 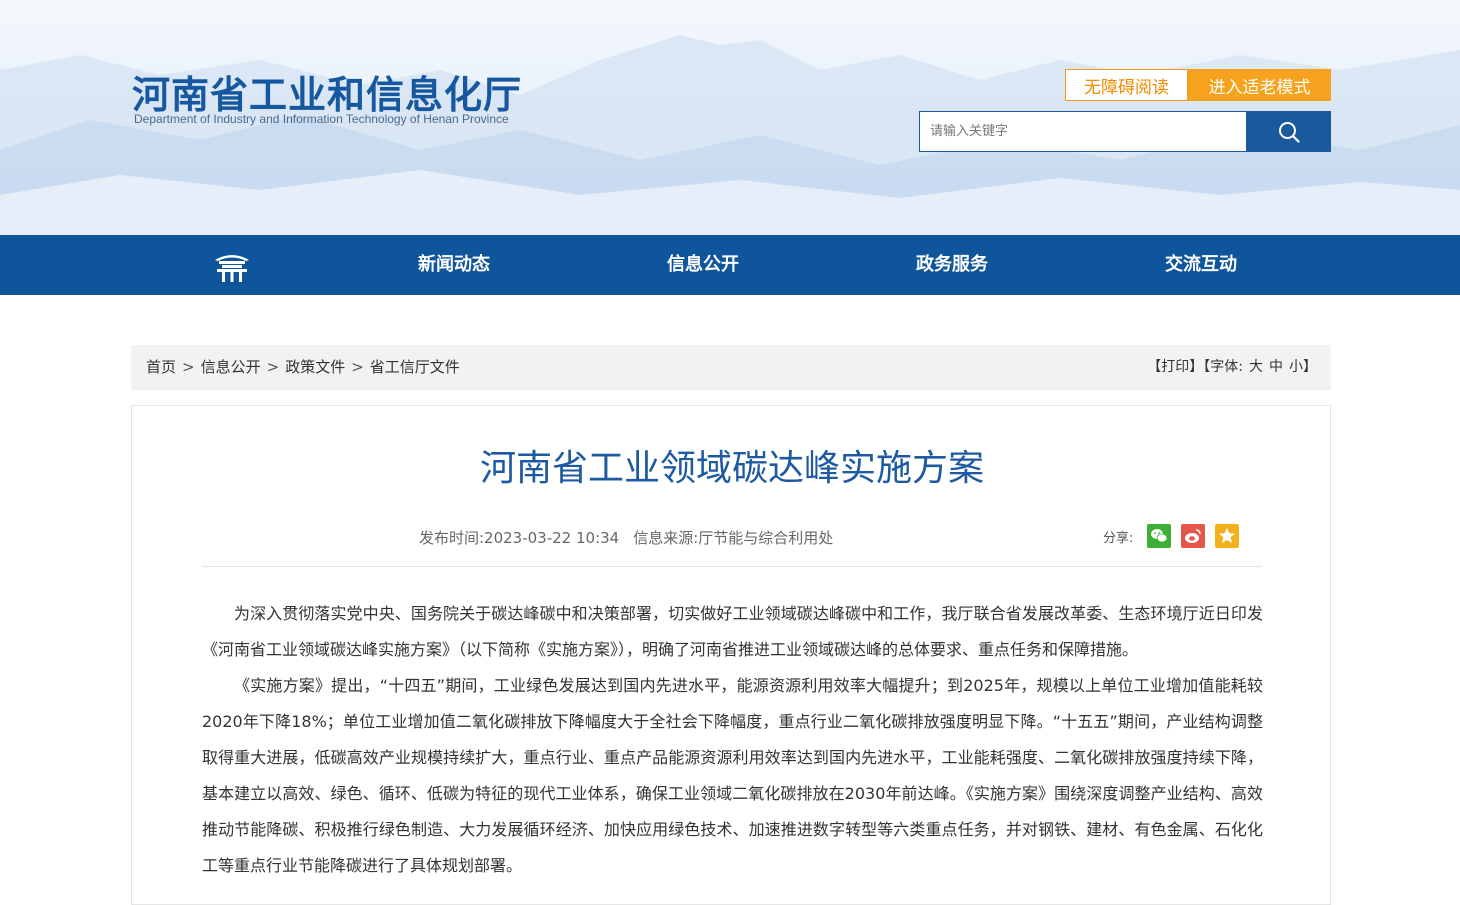 I want to click on breadcrumb-home: 首页, so click(x=161, y=367).